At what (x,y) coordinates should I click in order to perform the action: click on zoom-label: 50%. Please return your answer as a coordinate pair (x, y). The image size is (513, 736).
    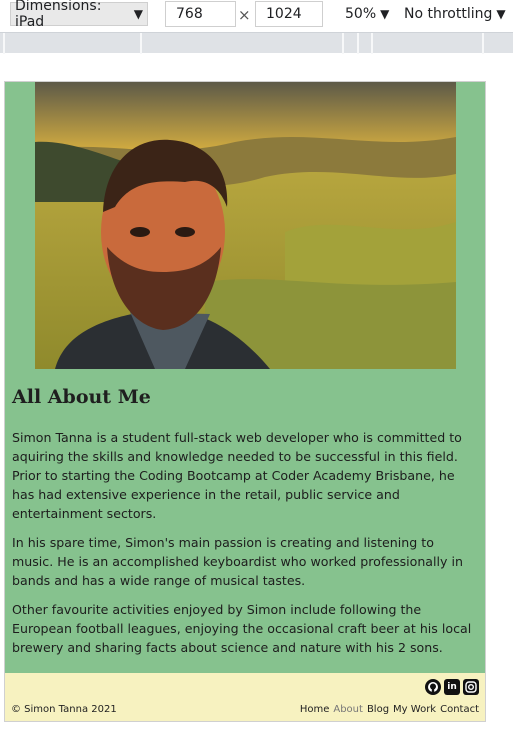
    Looking at the image, I should click on (361, 14).